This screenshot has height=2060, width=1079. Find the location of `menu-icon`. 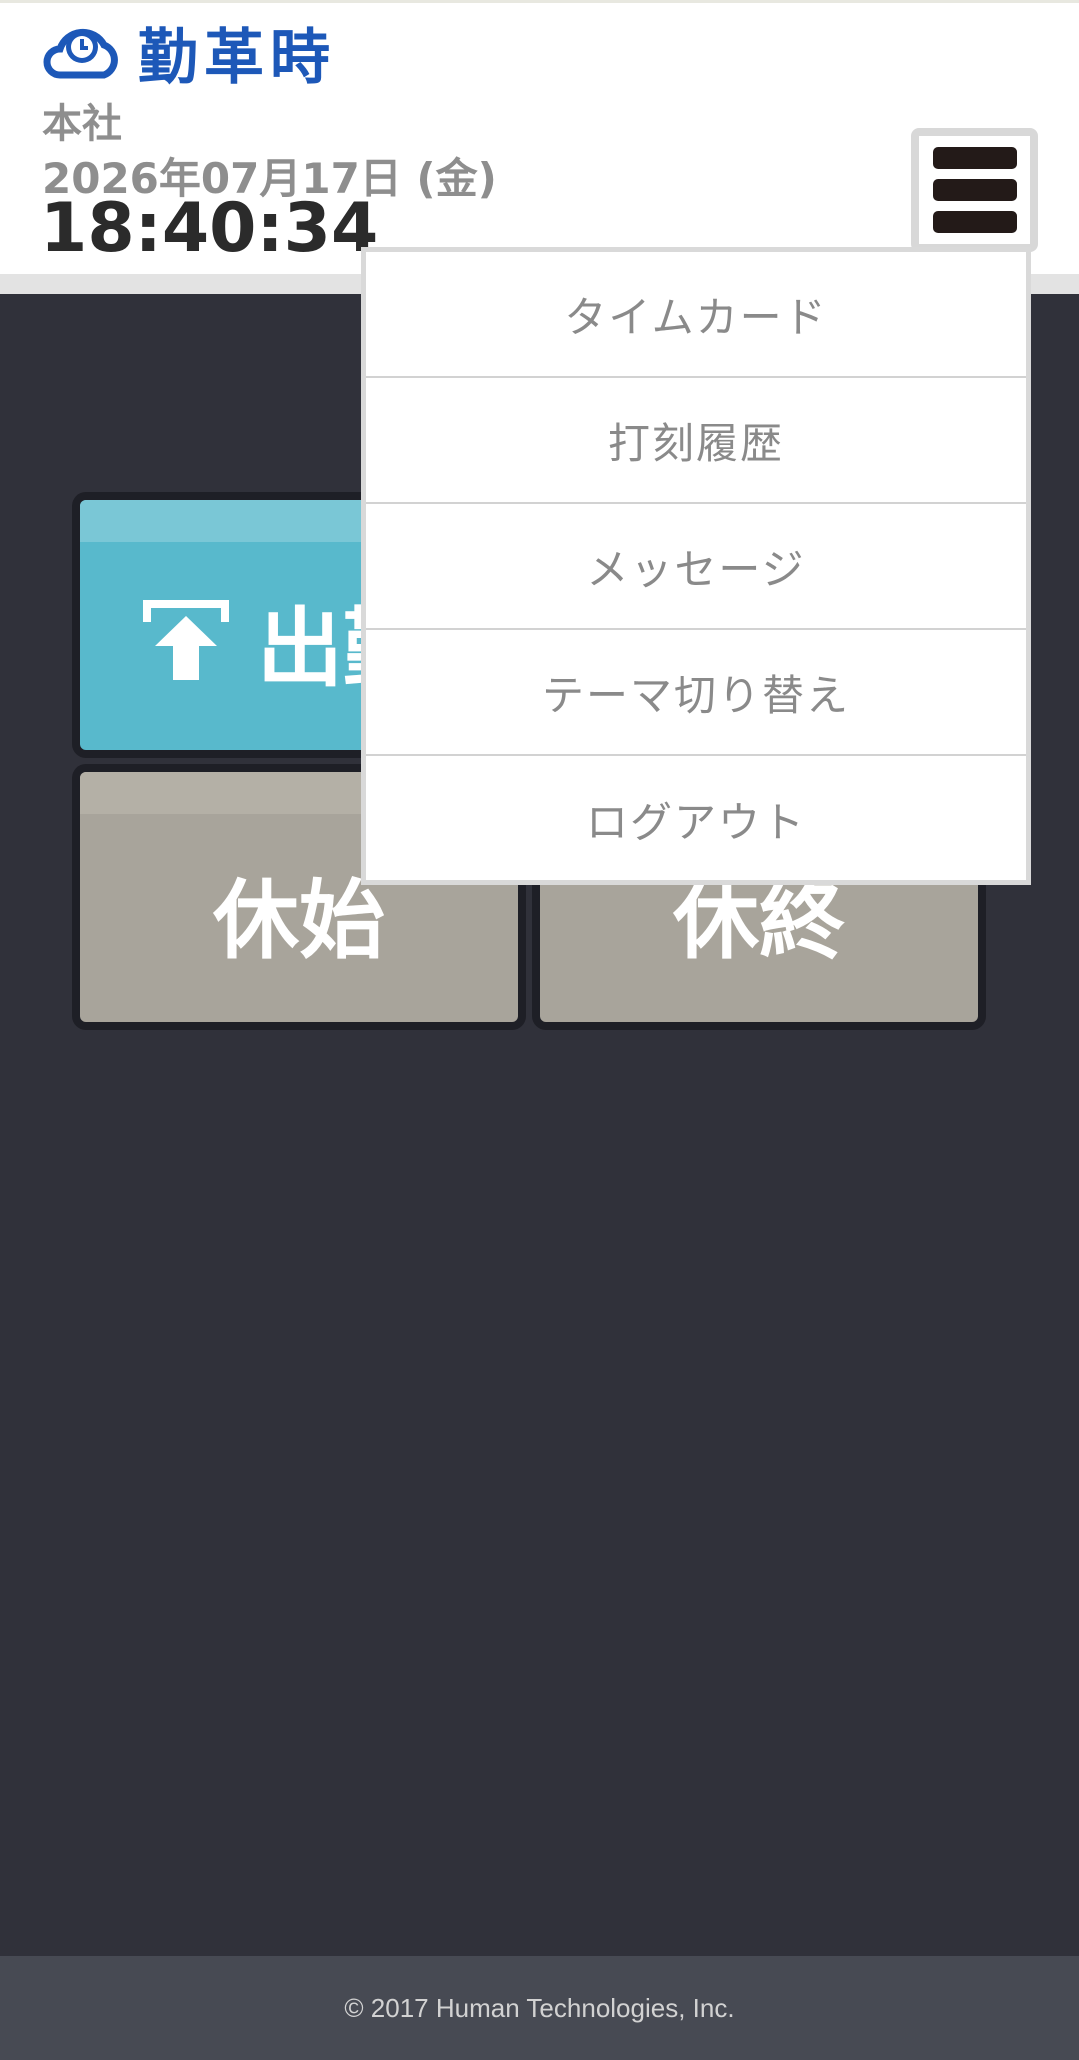

menu-icon is located at coordinates (974, 158).